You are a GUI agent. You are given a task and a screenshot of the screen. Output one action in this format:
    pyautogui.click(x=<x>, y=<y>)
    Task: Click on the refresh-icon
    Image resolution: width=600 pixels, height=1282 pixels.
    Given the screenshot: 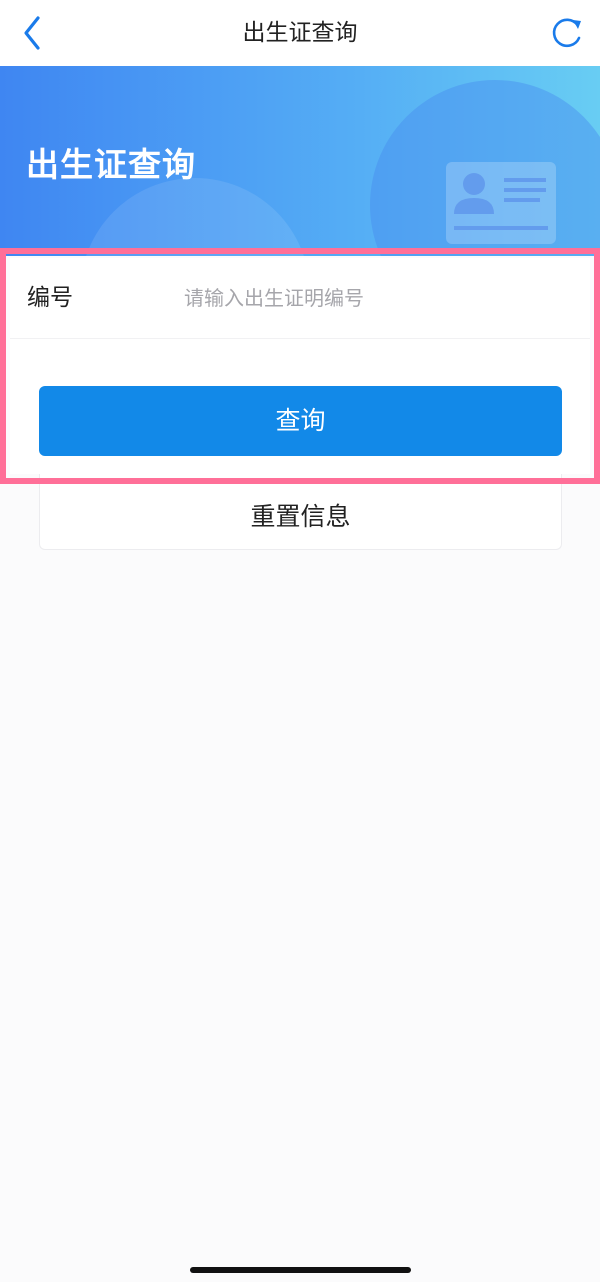 What is the action you would take?
    pyautogui.click(x=566, y=33)
    